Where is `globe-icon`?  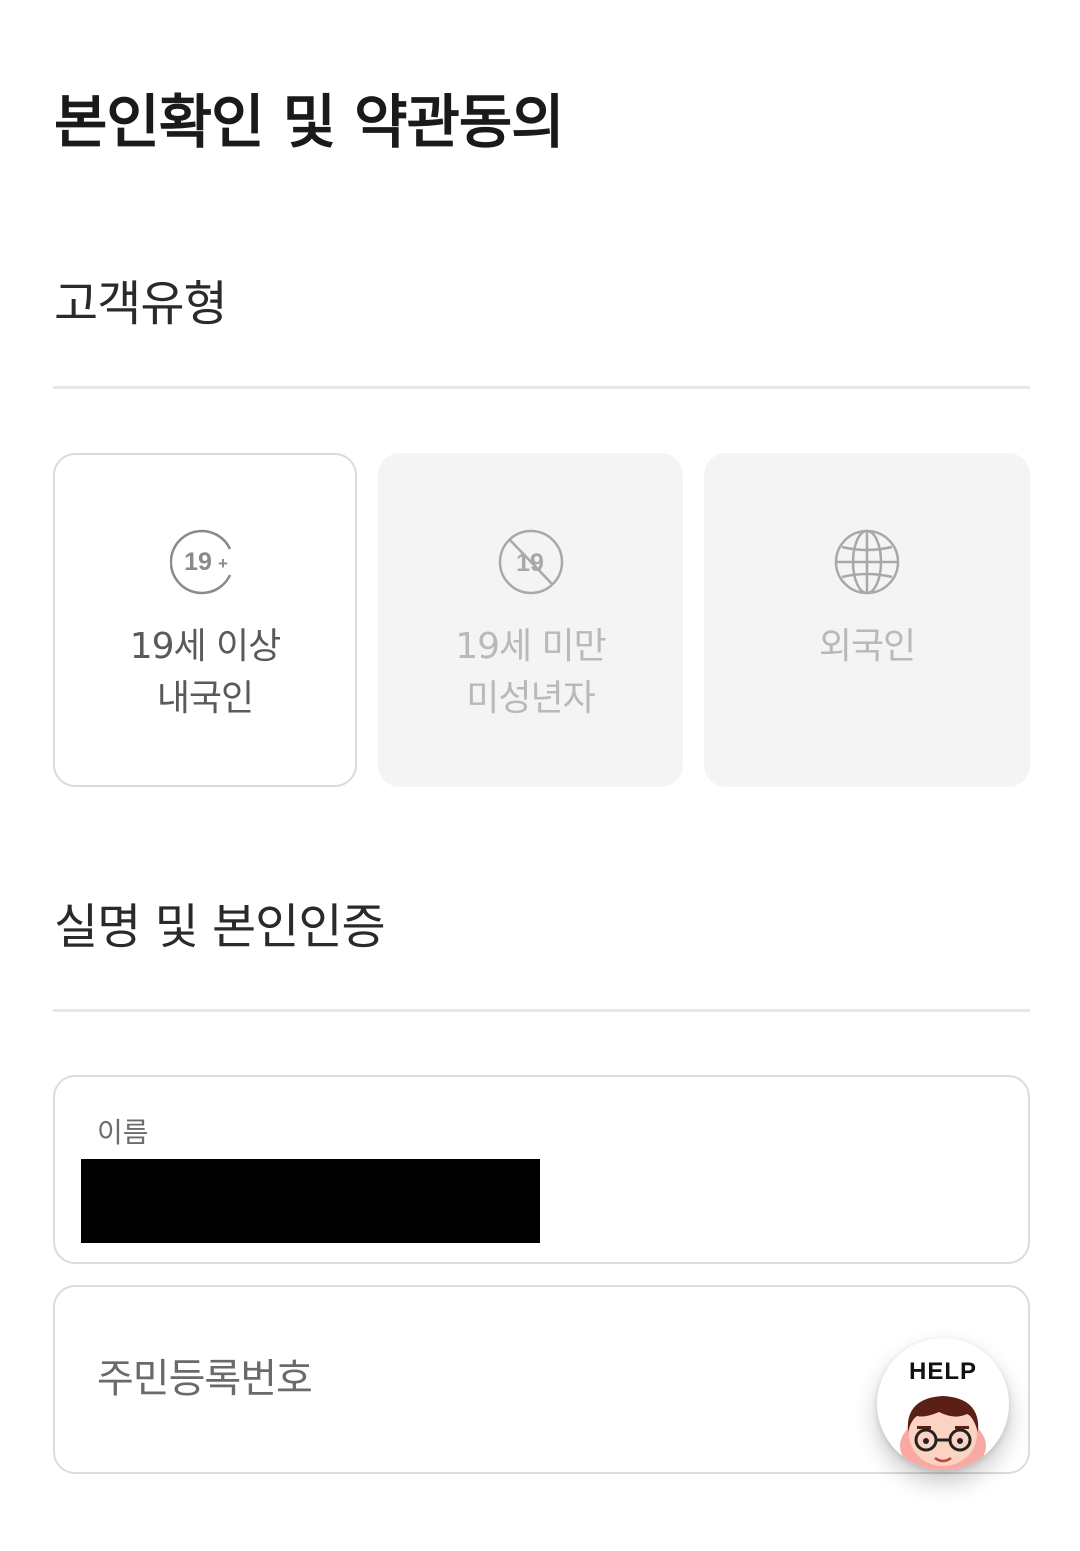 globe-icon is located at coordinates (867, 562).